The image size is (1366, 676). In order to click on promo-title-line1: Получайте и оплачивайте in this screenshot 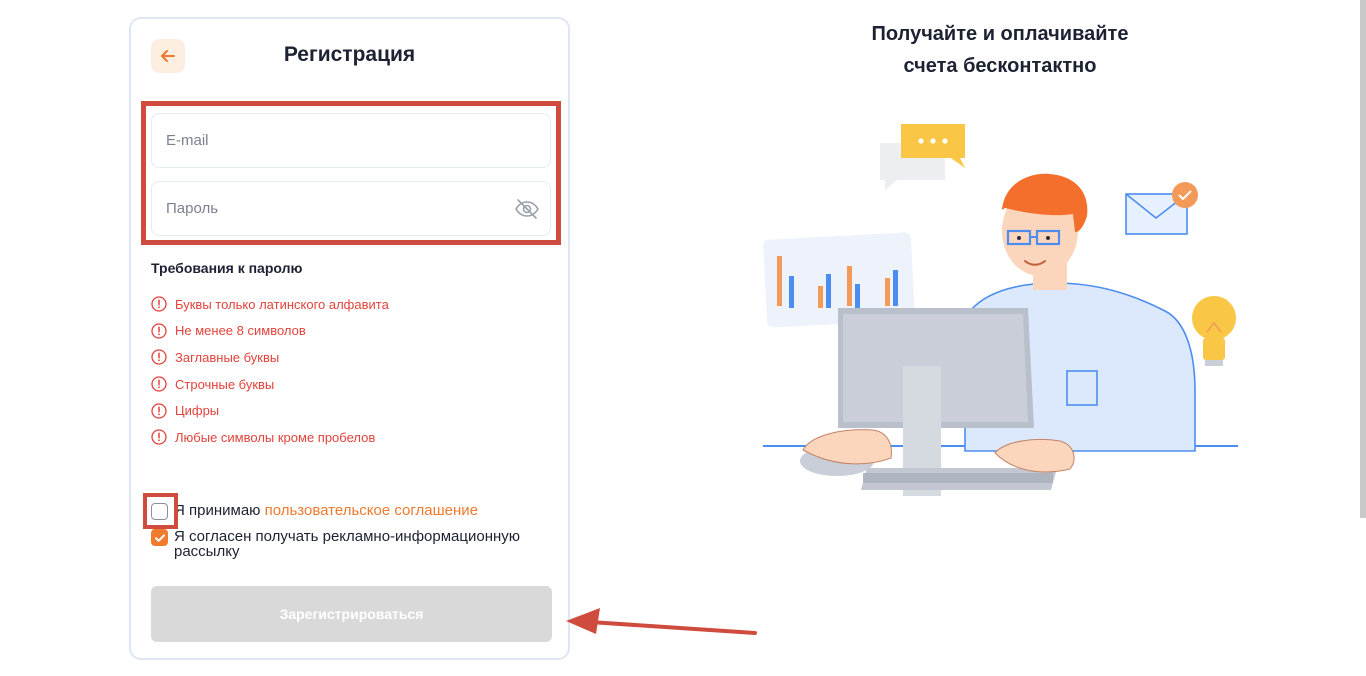, I will do `click(1000, 34)`.